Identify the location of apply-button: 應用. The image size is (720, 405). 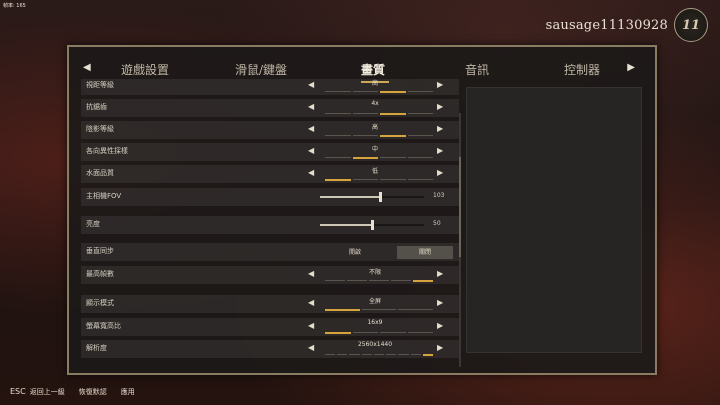
(128, 392).